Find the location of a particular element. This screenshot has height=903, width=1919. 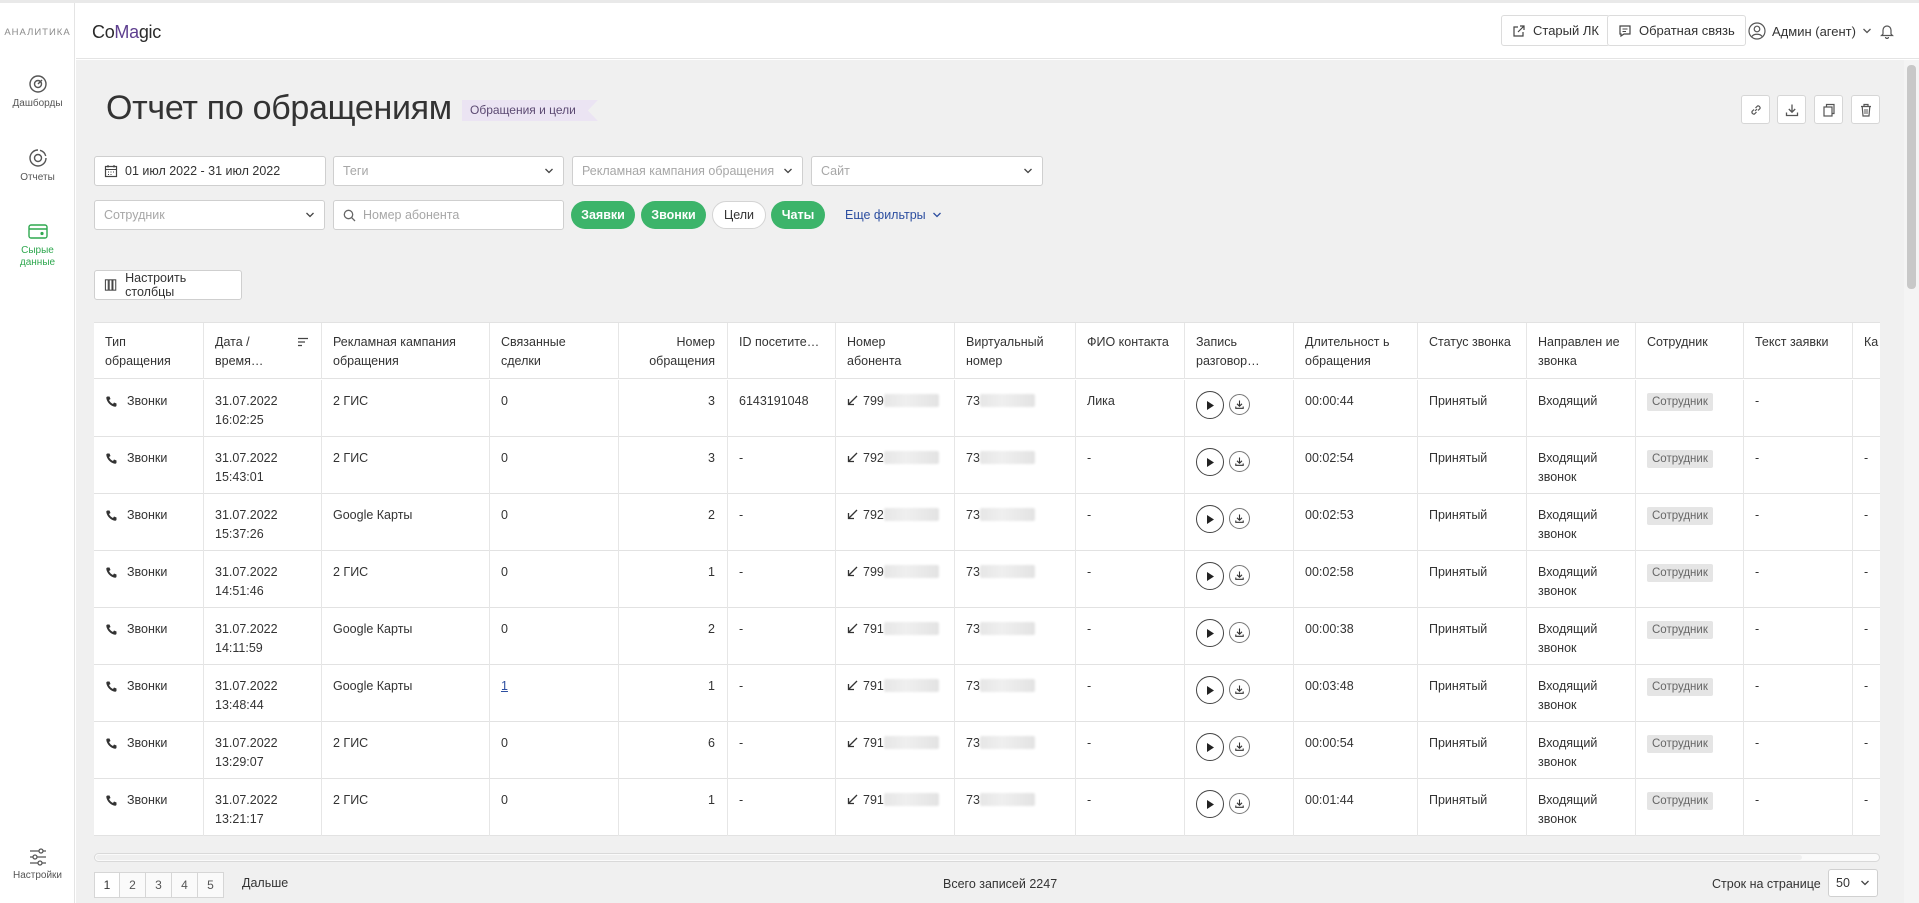

table-cell: 6143191048 is located at coordinates (782, 408).